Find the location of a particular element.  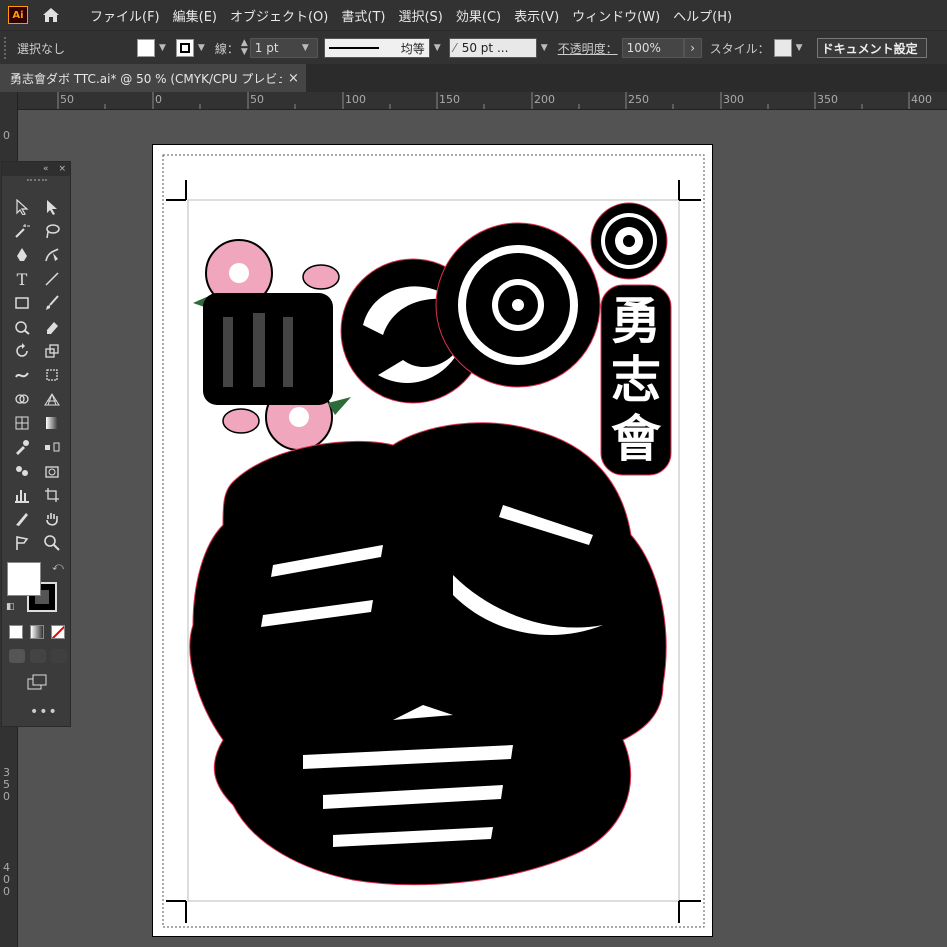

menu-effect: 効果(C) is located at coordinates (478, 15).